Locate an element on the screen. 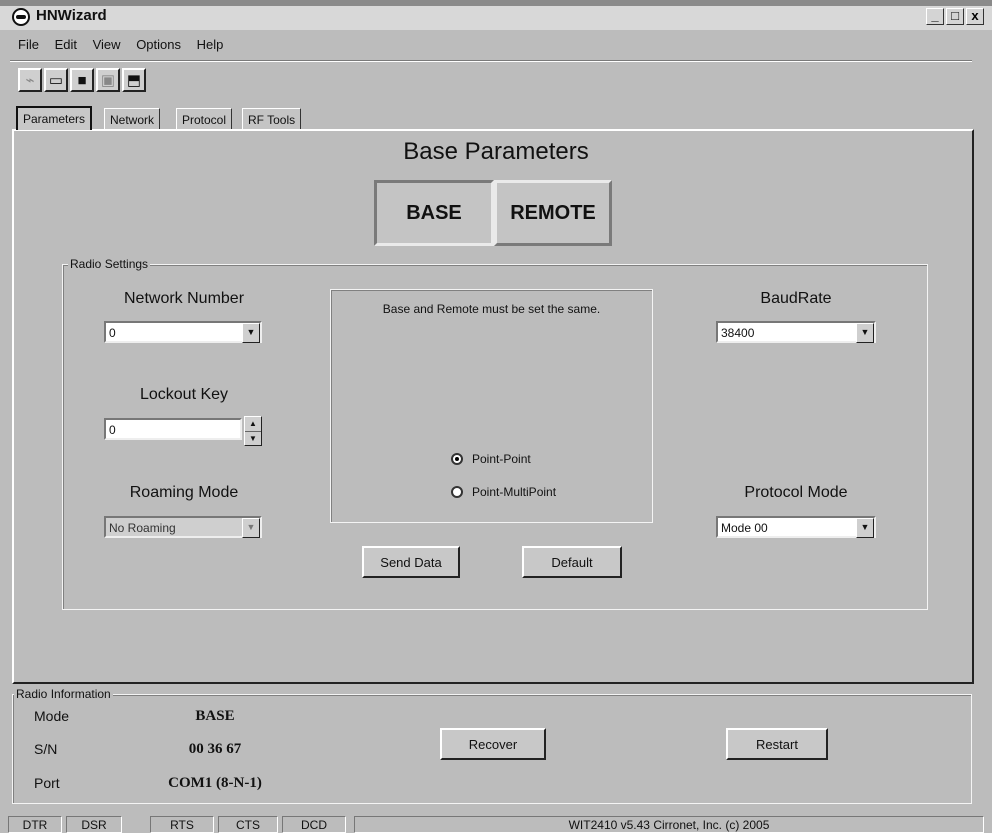 The height and width of the screenshot is (833, 992). restart-button: Restart is located at coordinates (777, 744).